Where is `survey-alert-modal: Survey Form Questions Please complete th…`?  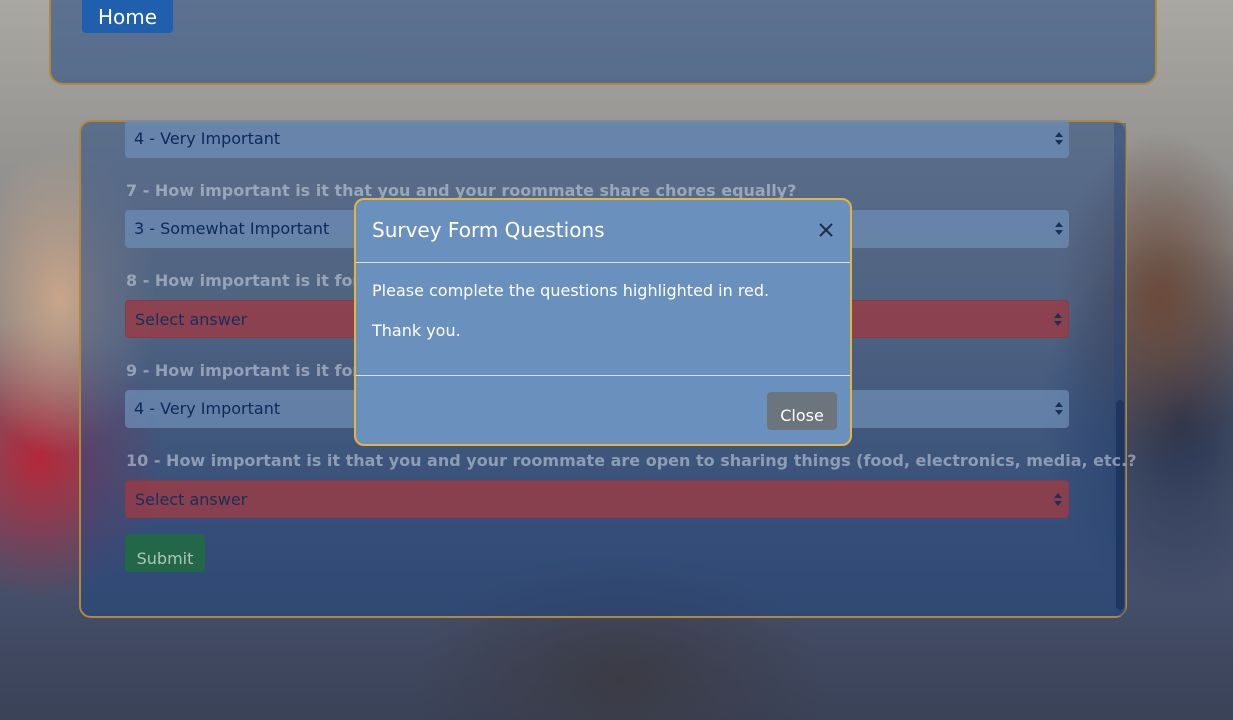
survey-alert-modal: Survey Form Questions Please complete th… is located at coordinates (603, 322).